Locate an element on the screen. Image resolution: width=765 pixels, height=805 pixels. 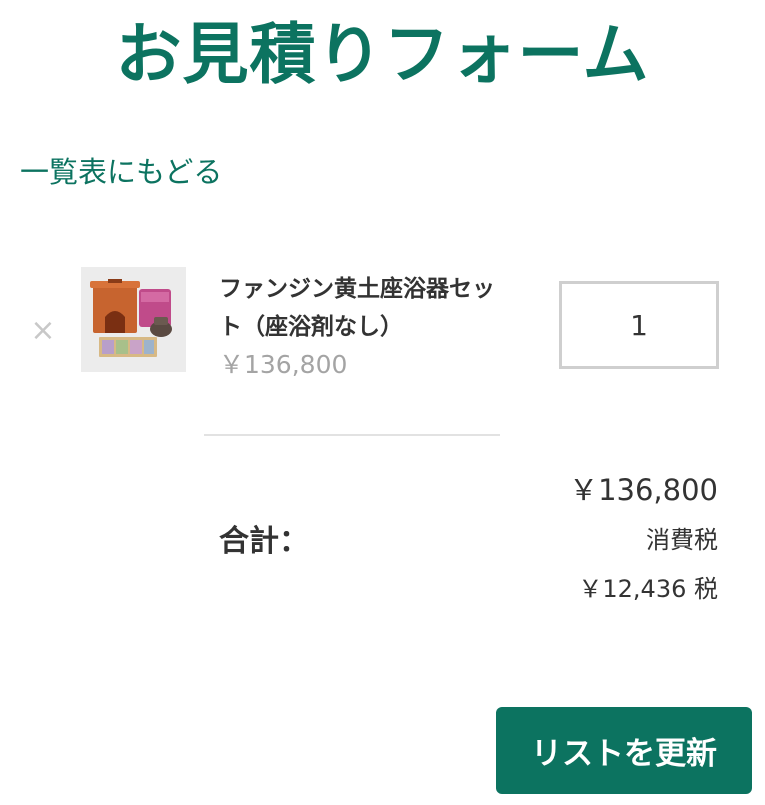
tax-label: 消費税 is located at coordinates (682, 540).